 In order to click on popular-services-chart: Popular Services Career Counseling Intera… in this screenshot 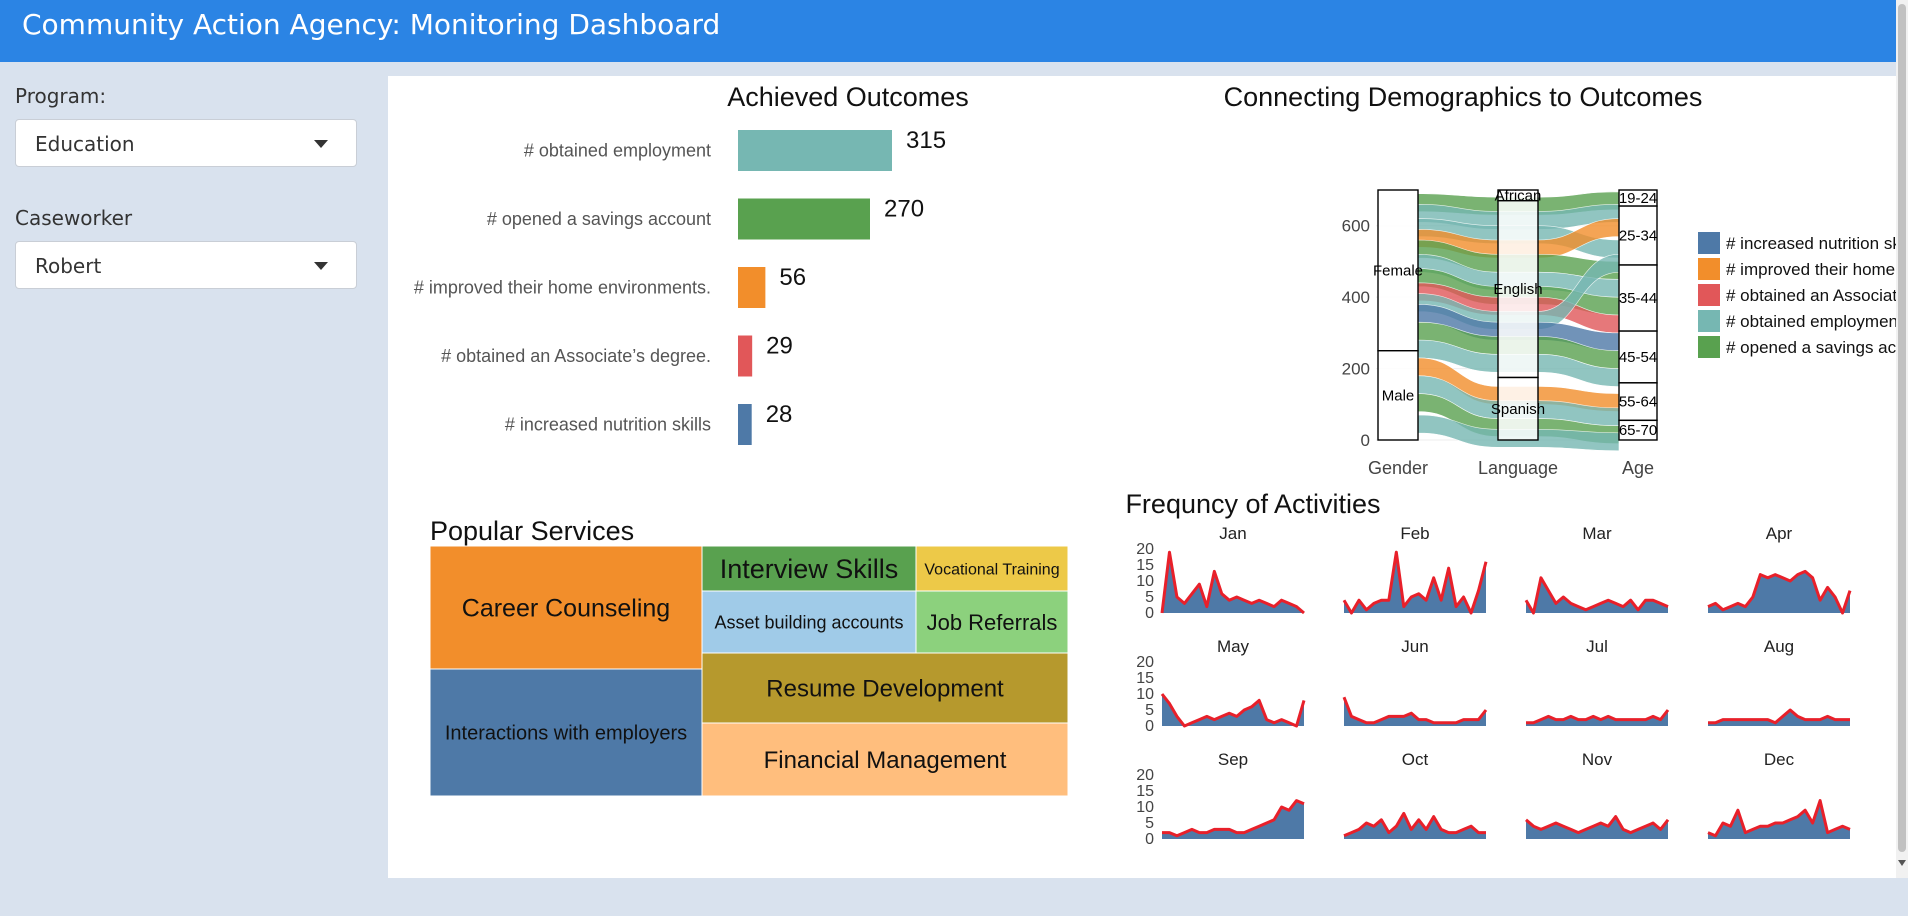, I will do `click(749, 656)`.